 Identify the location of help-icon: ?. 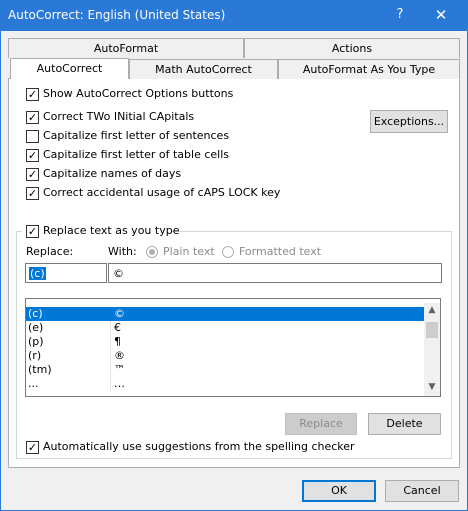
(400, 15).